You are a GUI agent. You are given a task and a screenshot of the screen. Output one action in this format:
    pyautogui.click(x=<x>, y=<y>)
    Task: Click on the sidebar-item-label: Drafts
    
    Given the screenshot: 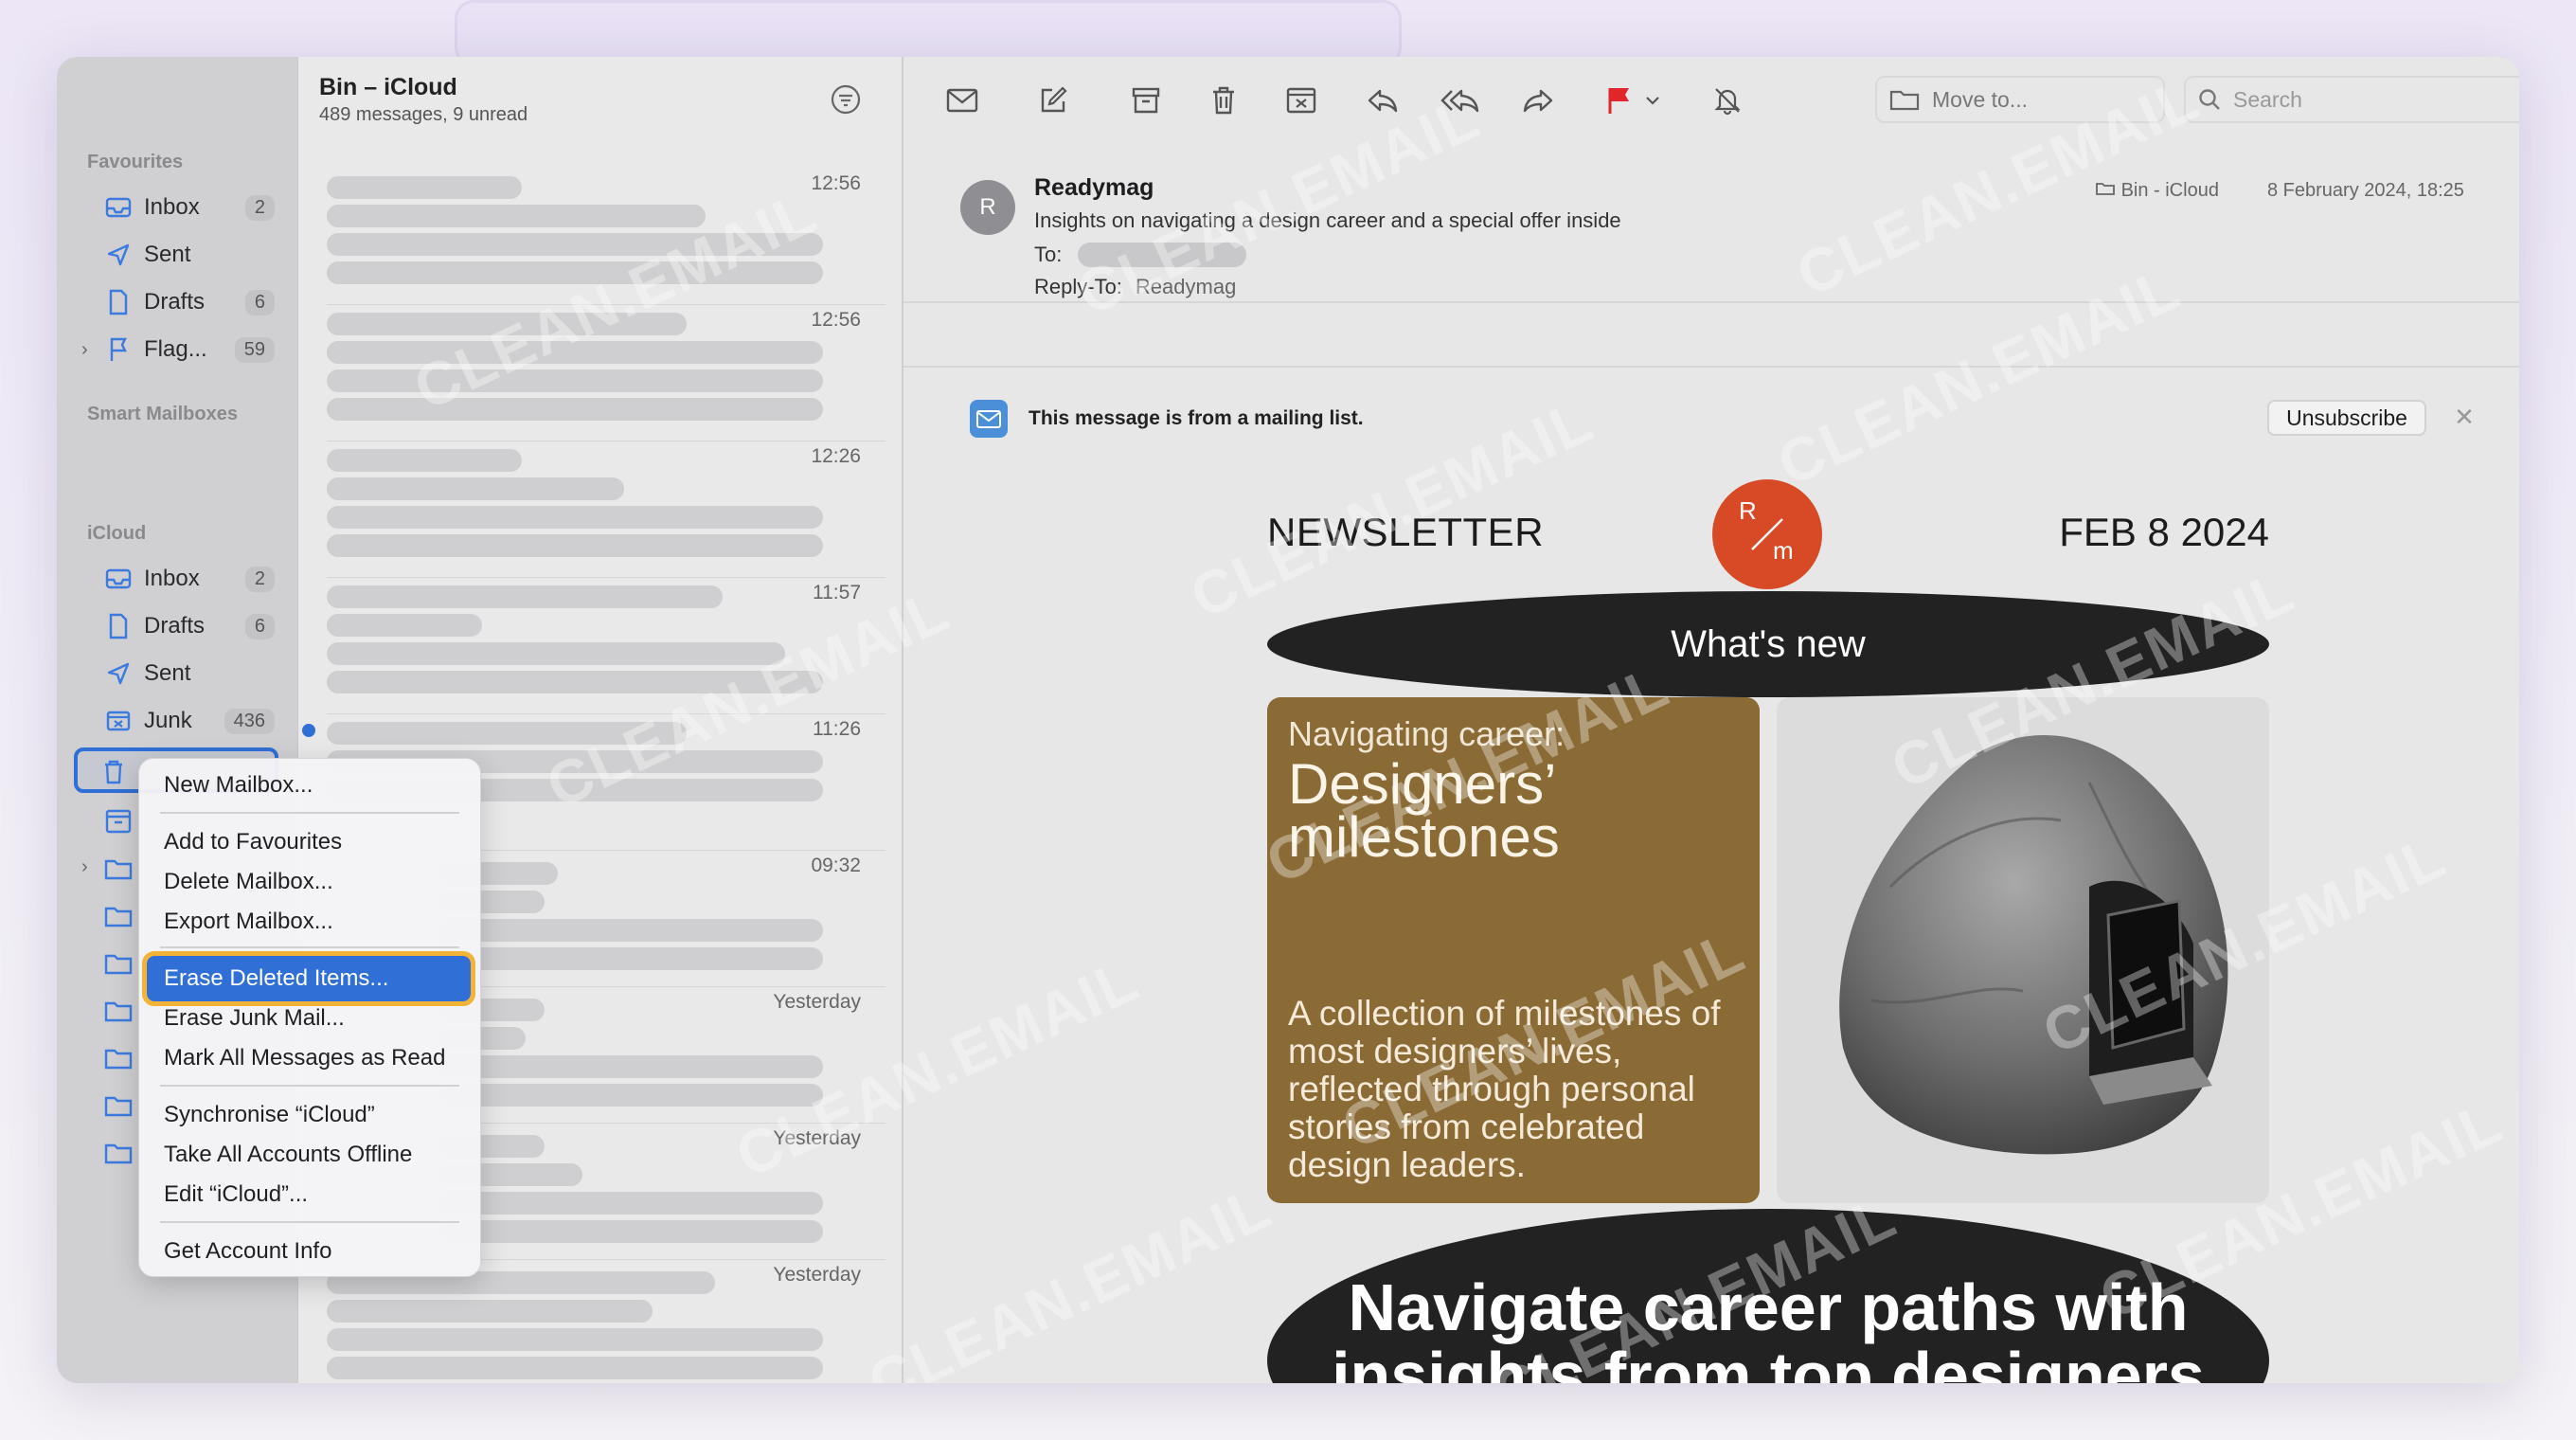 What is the action you would take?
    pyautogui.click(x=175, y=626)
    